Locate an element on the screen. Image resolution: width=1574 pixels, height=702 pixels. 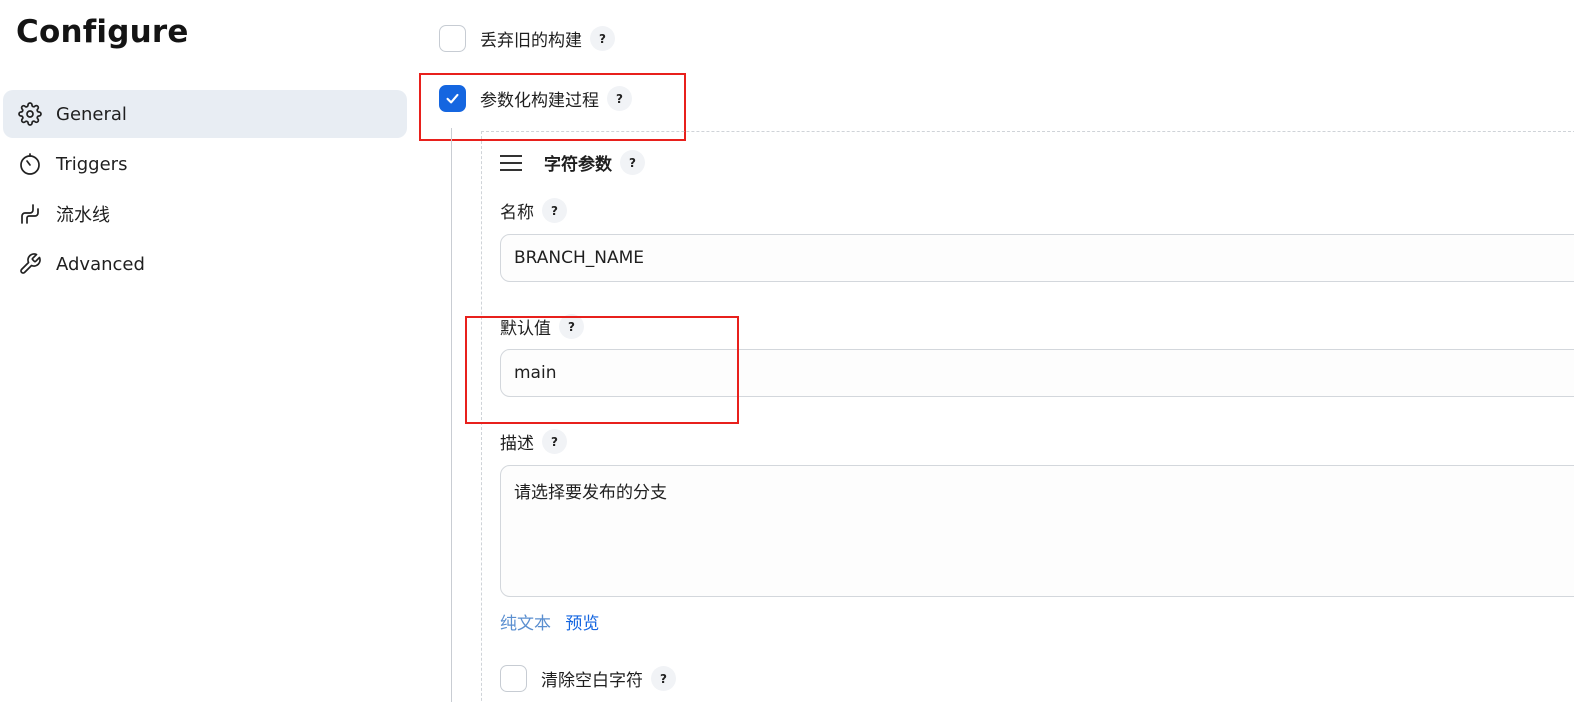
gear-icon is located at coordinates (30, 114).